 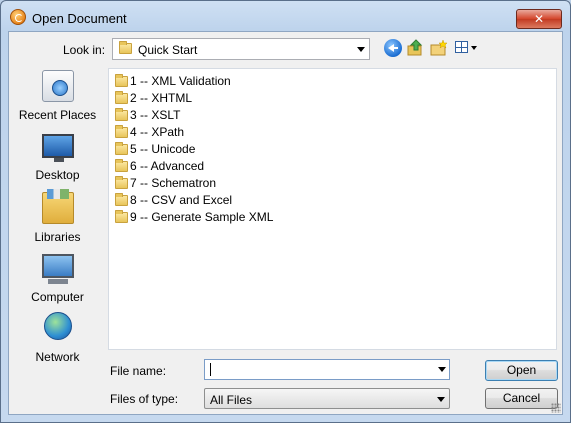 I want to click on views-icon, so click(x=461, y=47).